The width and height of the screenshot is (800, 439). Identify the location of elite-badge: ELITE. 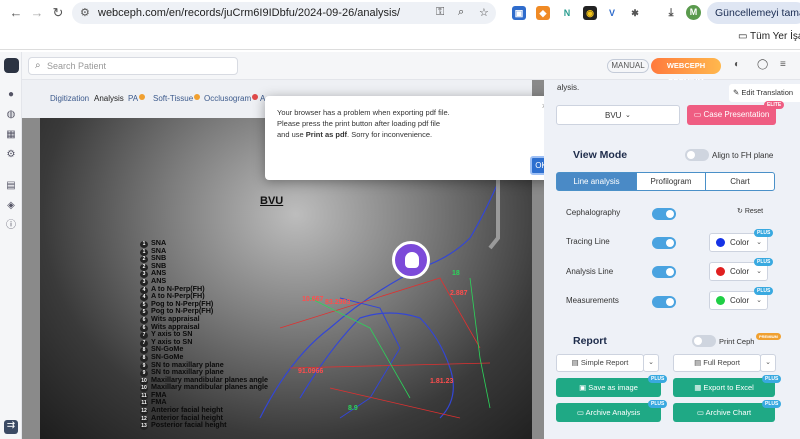
(774, 105).